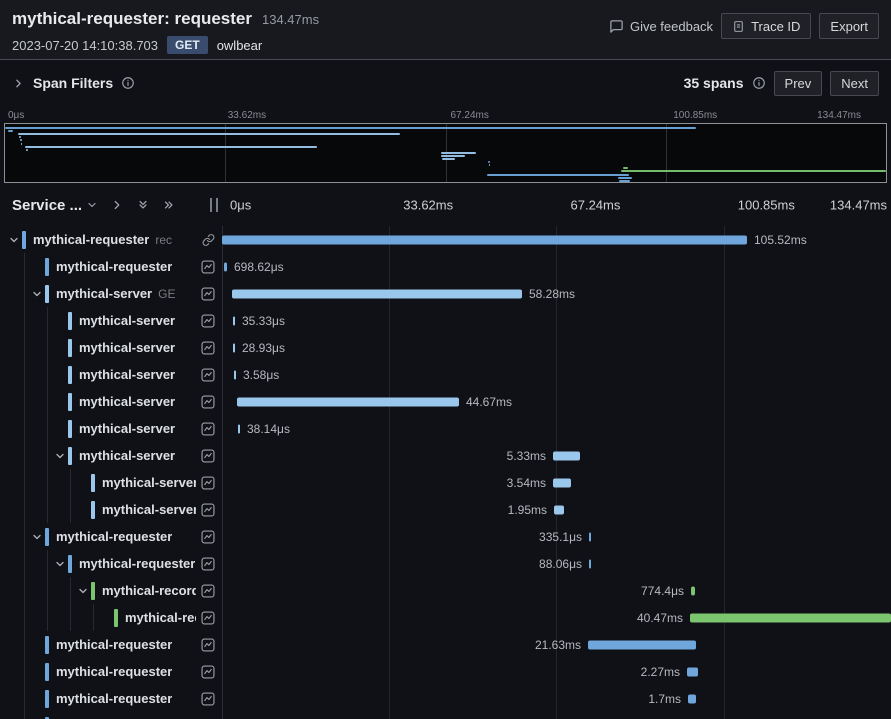 This screenshot has height=719, width=891. I want to click on service-color-marker, so click(70, 563).